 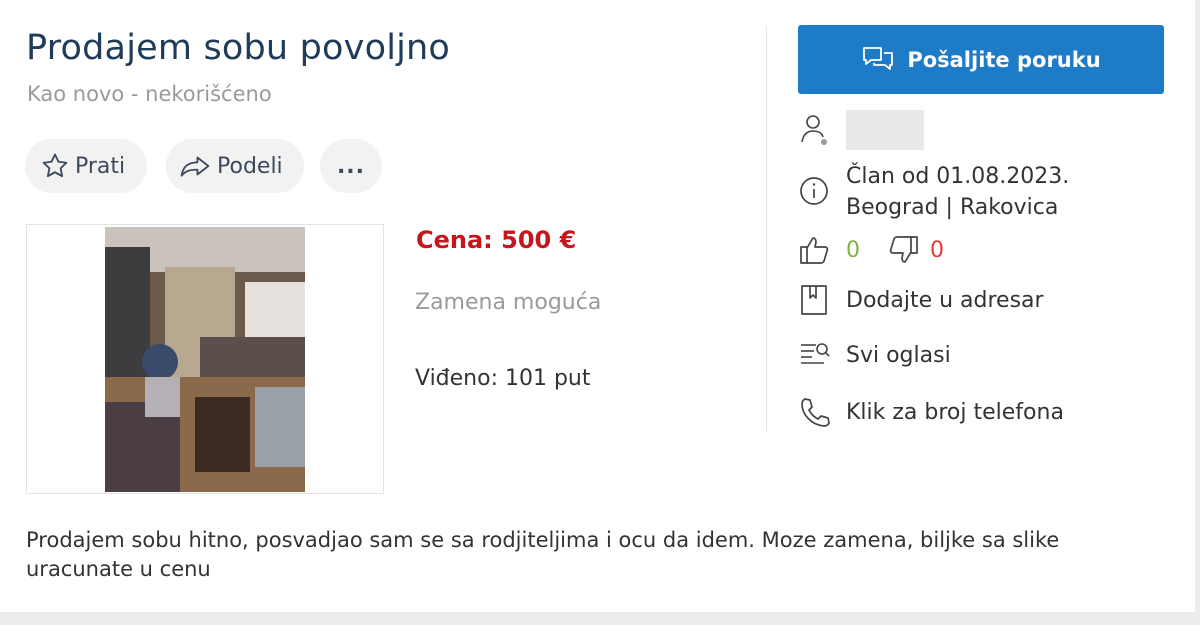 I want to click on all-ads-label: Svi oglasi, so click(x=898, y=355).